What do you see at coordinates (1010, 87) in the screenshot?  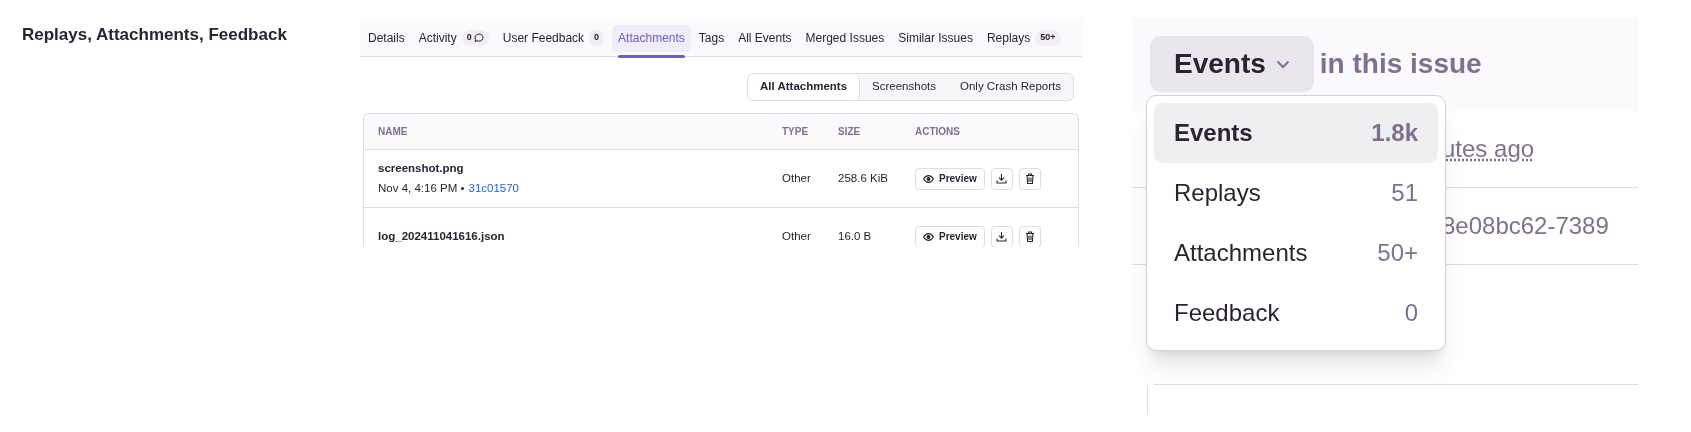 I see `filter-button: Only Crash Reports` at bounding box center [1010, 87].